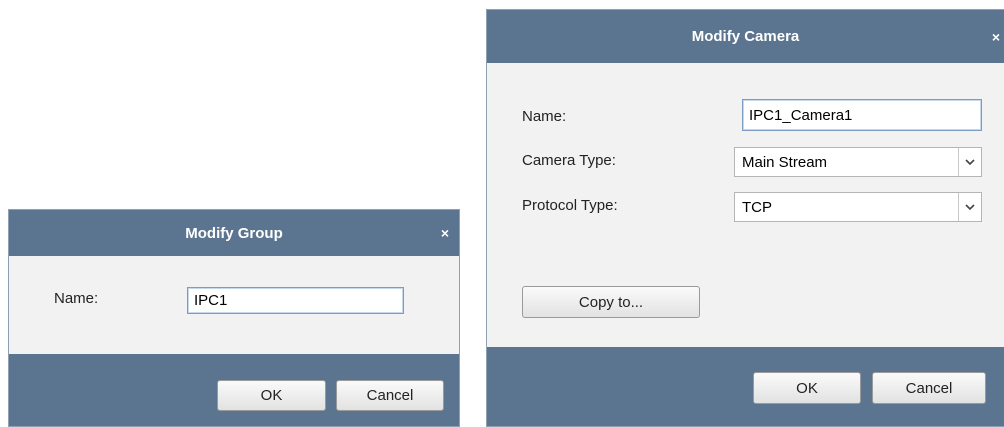 The image size is (1004, 427). What do you see at coordinates (544, 116) in the screenshot?
I see `camera-name-label: Name:` at bounding box center [544, 116].